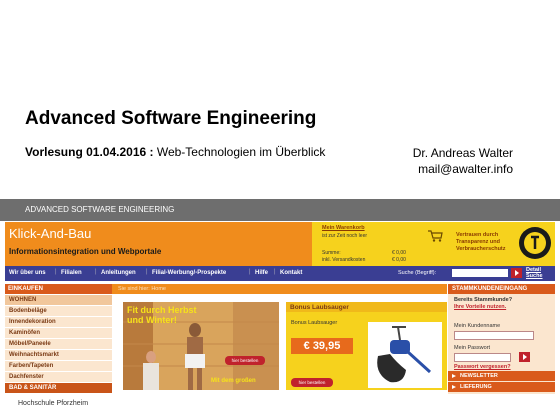 Image resolution: width=560 pixels, height=420 pixels. I want to click on bonus-product-name: Bonus Laubsauger, so click(314, 323).